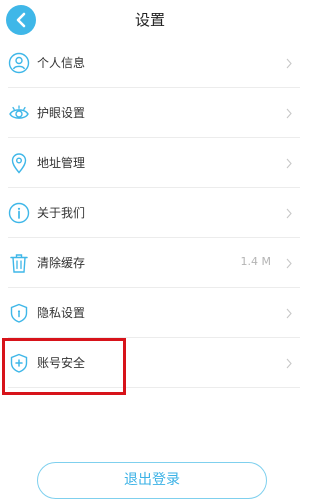  I want to click on settings-item-about: 关于我们, so click(150, 213).